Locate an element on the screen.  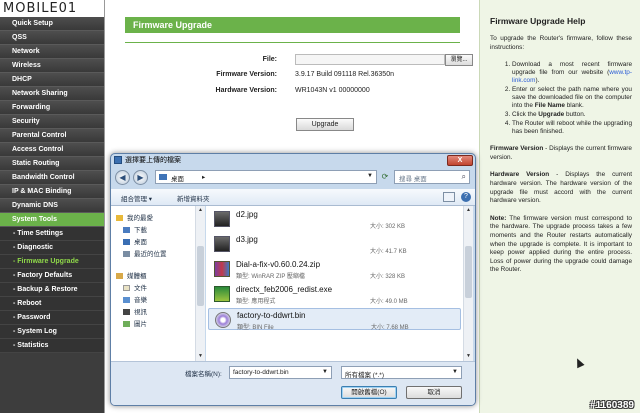
bin-file-icon is located at coordinates (223, 320).